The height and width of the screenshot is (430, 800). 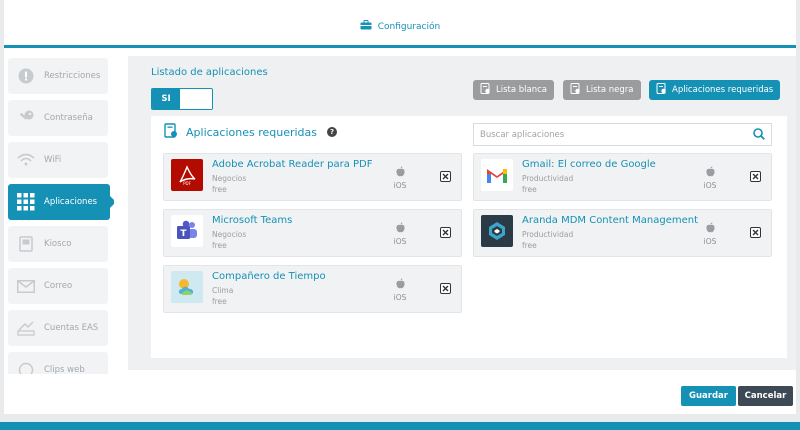 I want to click on header-bar: Configuración, so click(x=400, y=24).